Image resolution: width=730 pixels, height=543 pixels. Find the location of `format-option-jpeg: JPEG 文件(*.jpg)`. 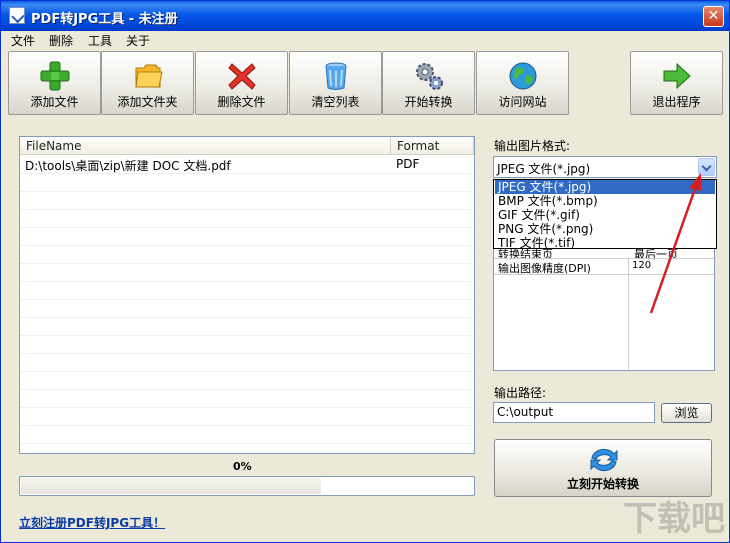

format-option-jpeg: JPEG 文件(*.jpg) is located at coordinates (605, 187).